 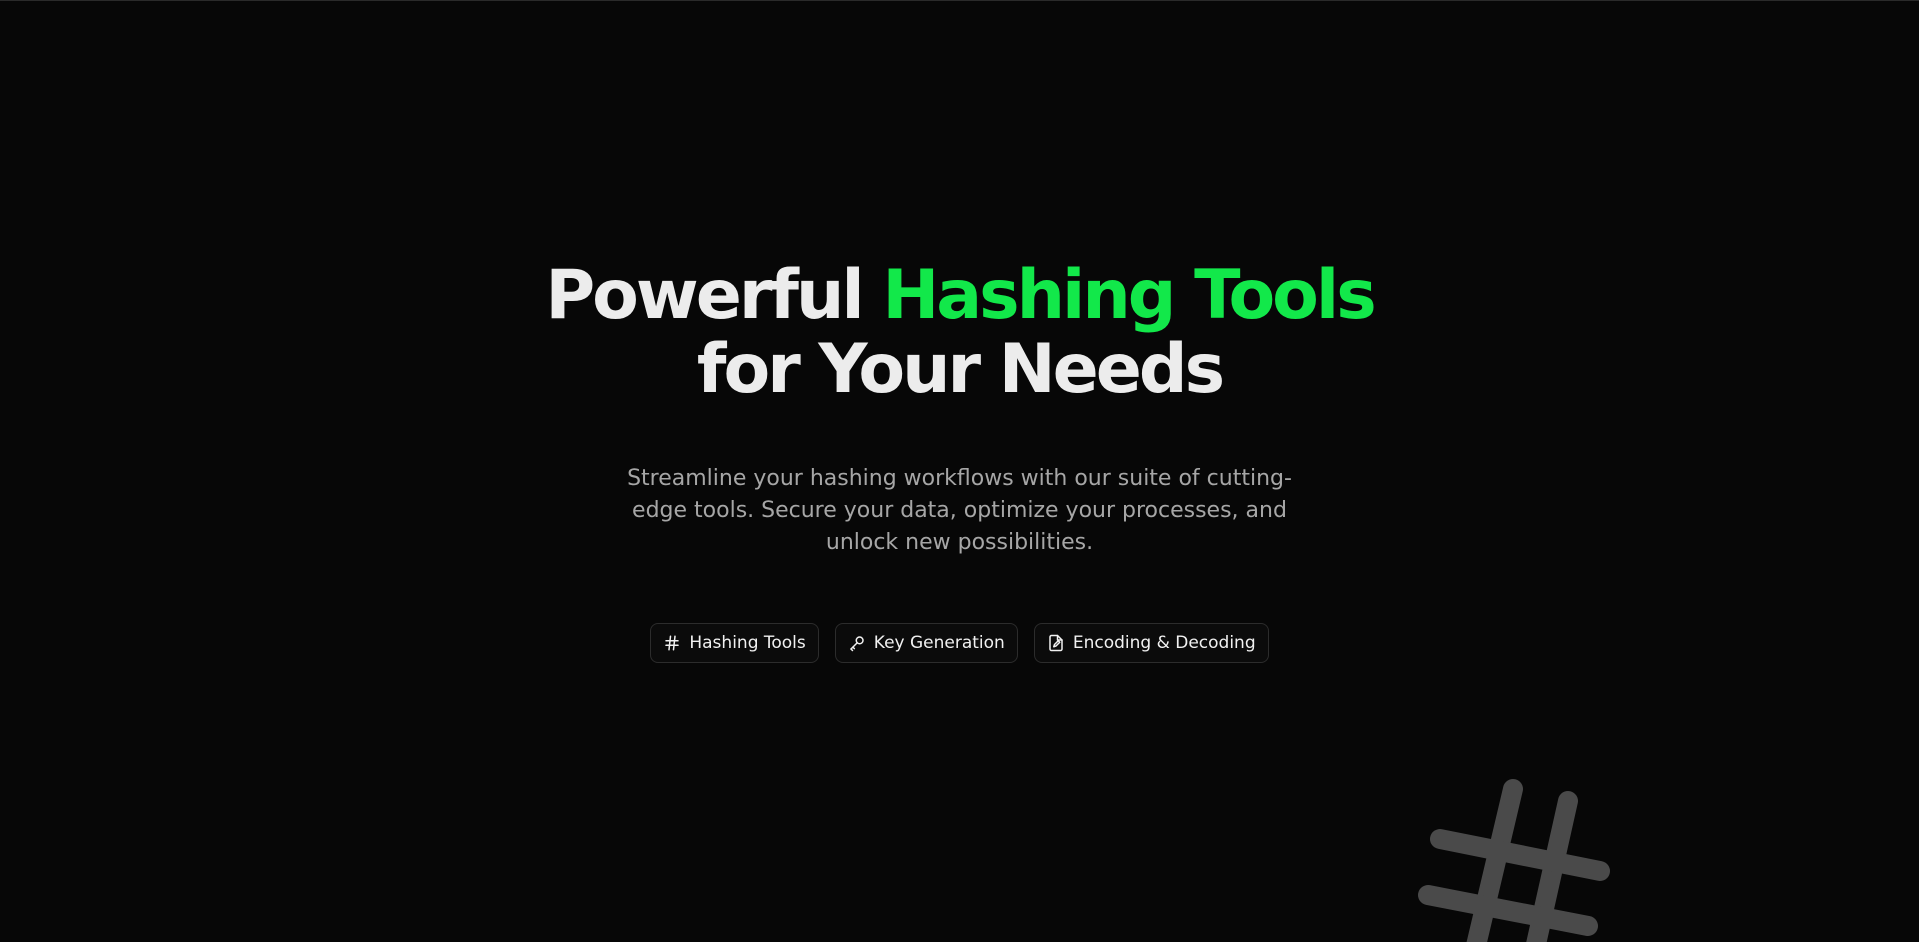 I want to click on hashing-tools-label: Hashing Tools, so click(x=747, y=643).